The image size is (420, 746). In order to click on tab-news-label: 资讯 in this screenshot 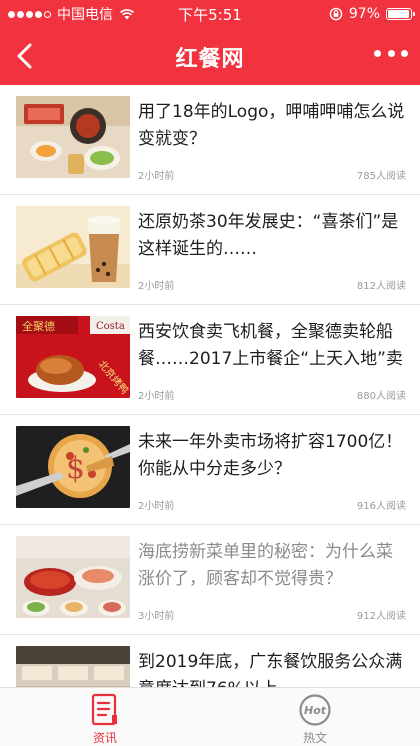, I will do `click(104, 738)`.